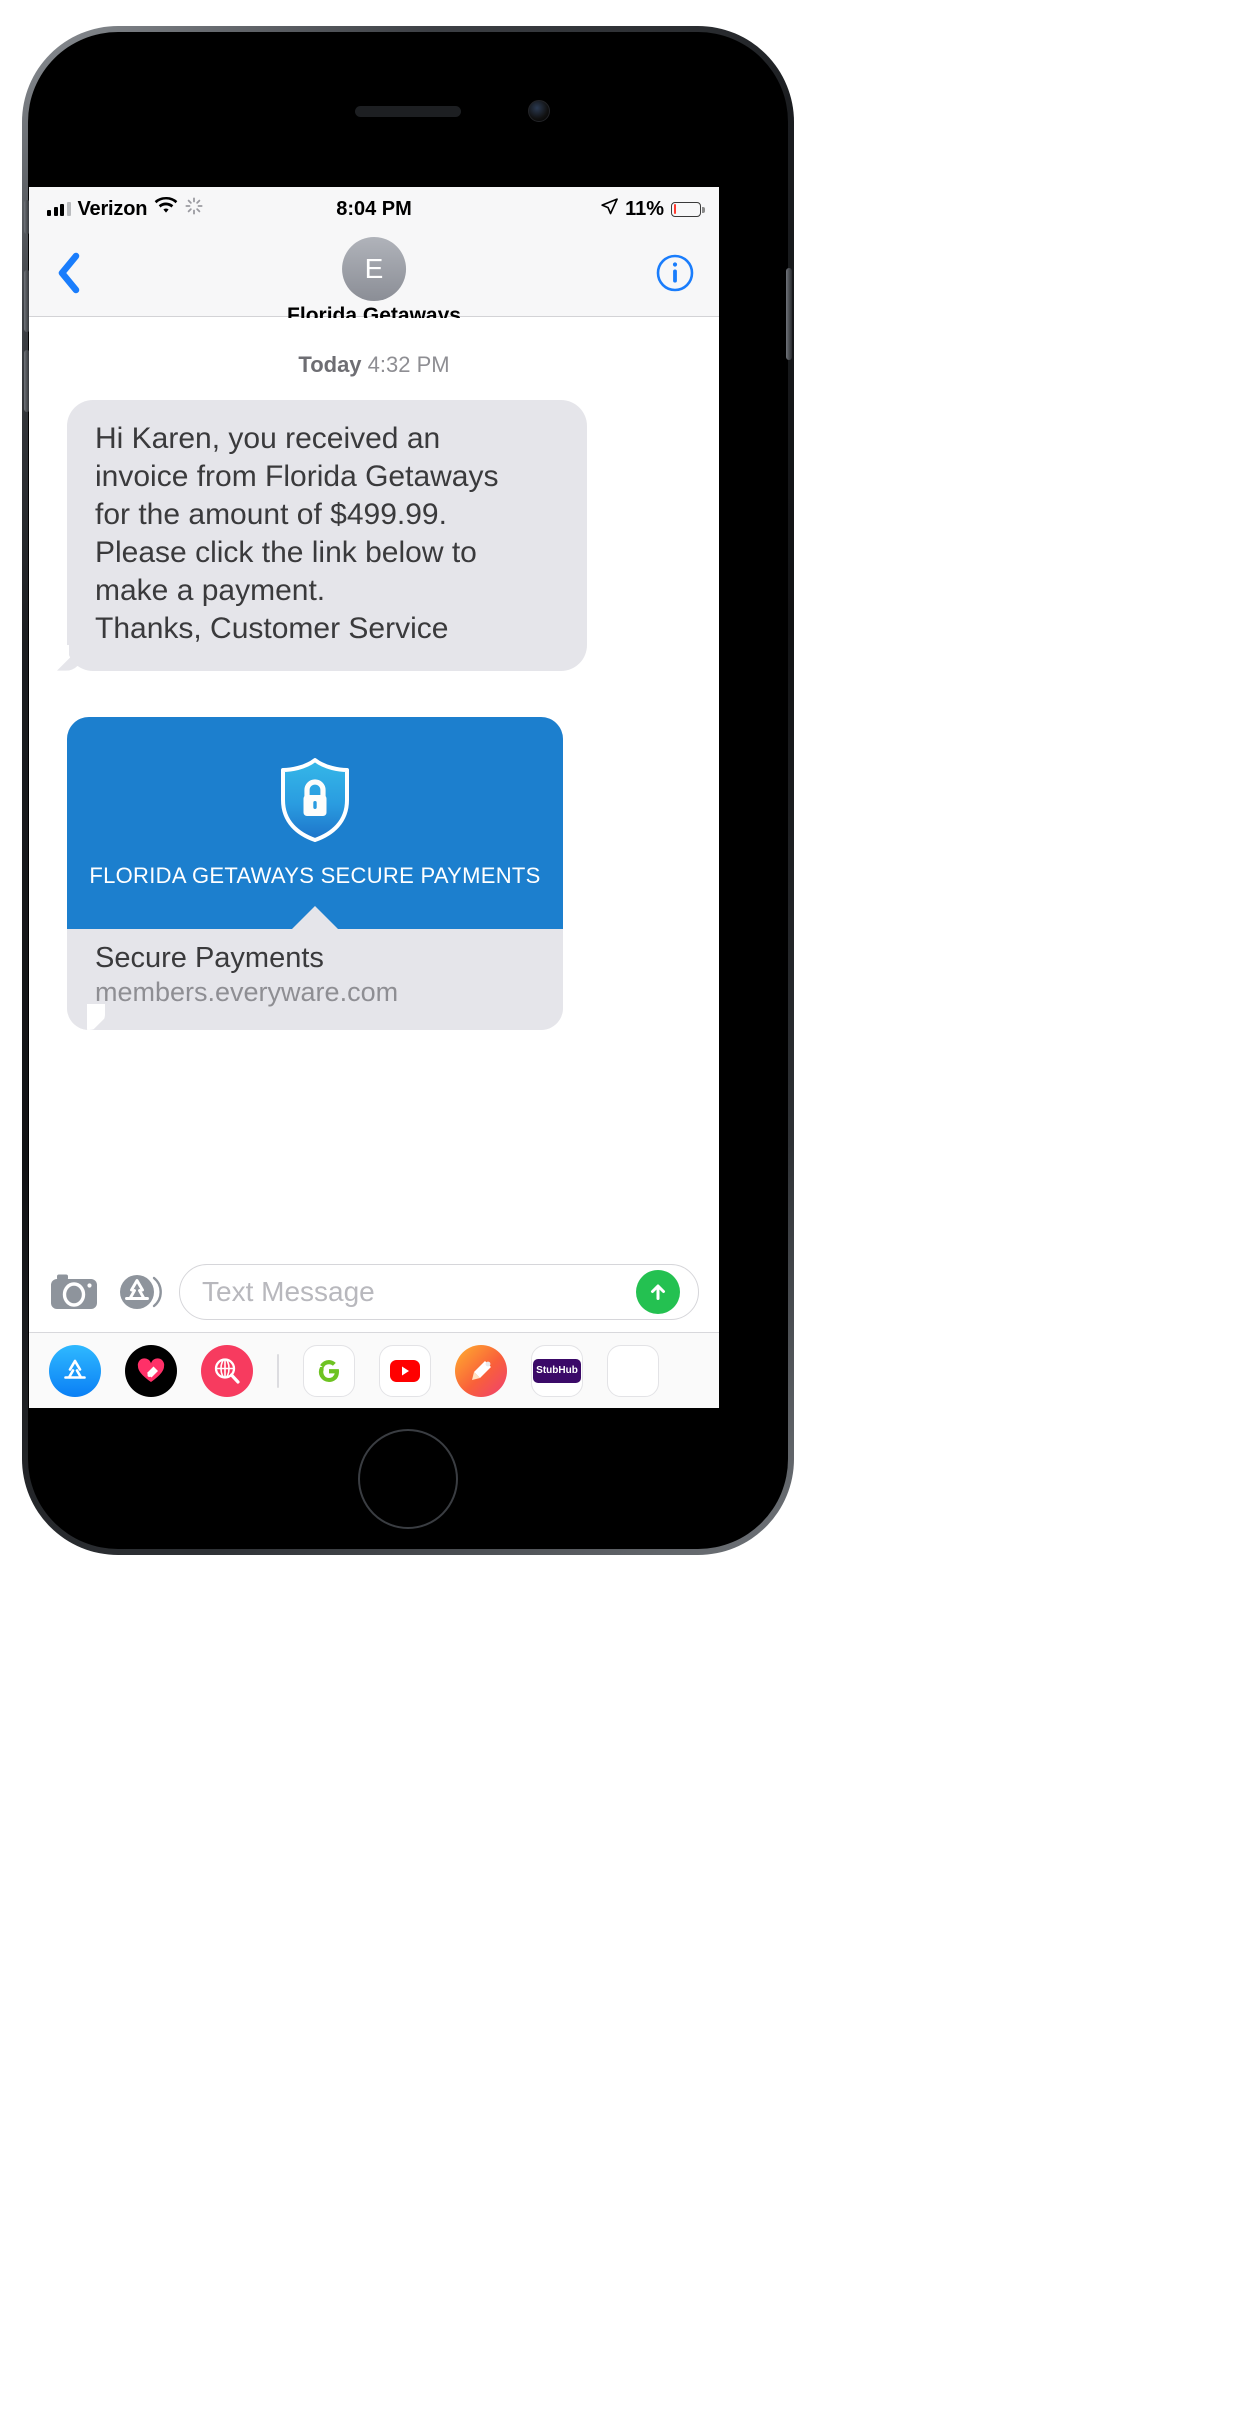 The width and height of the screenshot is (1239, 2412). Describe the element at coordinates (374, 1370) in the screenshot. I see `imessage-app-drawer: StubHub` at that location.